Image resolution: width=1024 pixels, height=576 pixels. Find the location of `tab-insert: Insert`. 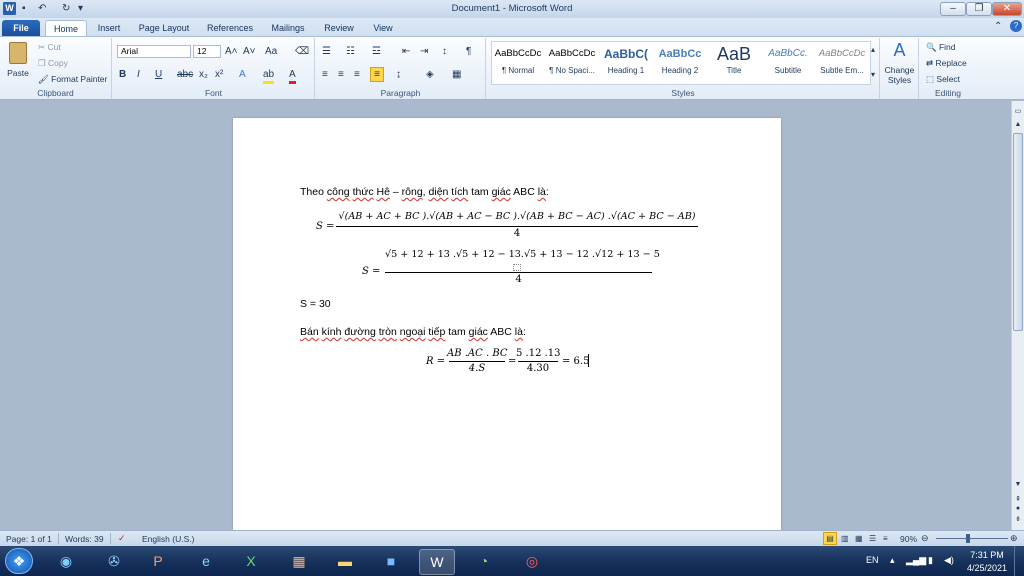

tab-insert: Insert is located at coordinates (109, 28).